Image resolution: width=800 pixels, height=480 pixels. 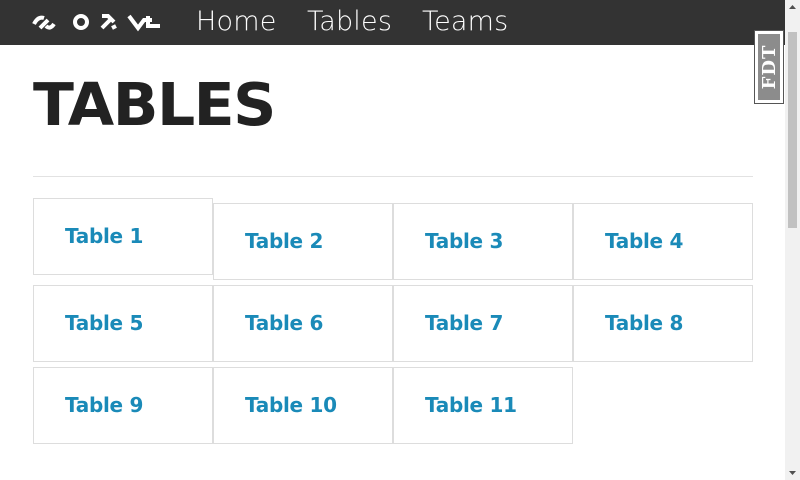 I want to click on table-tile-3: Table 3, so click(x=483, y=241).